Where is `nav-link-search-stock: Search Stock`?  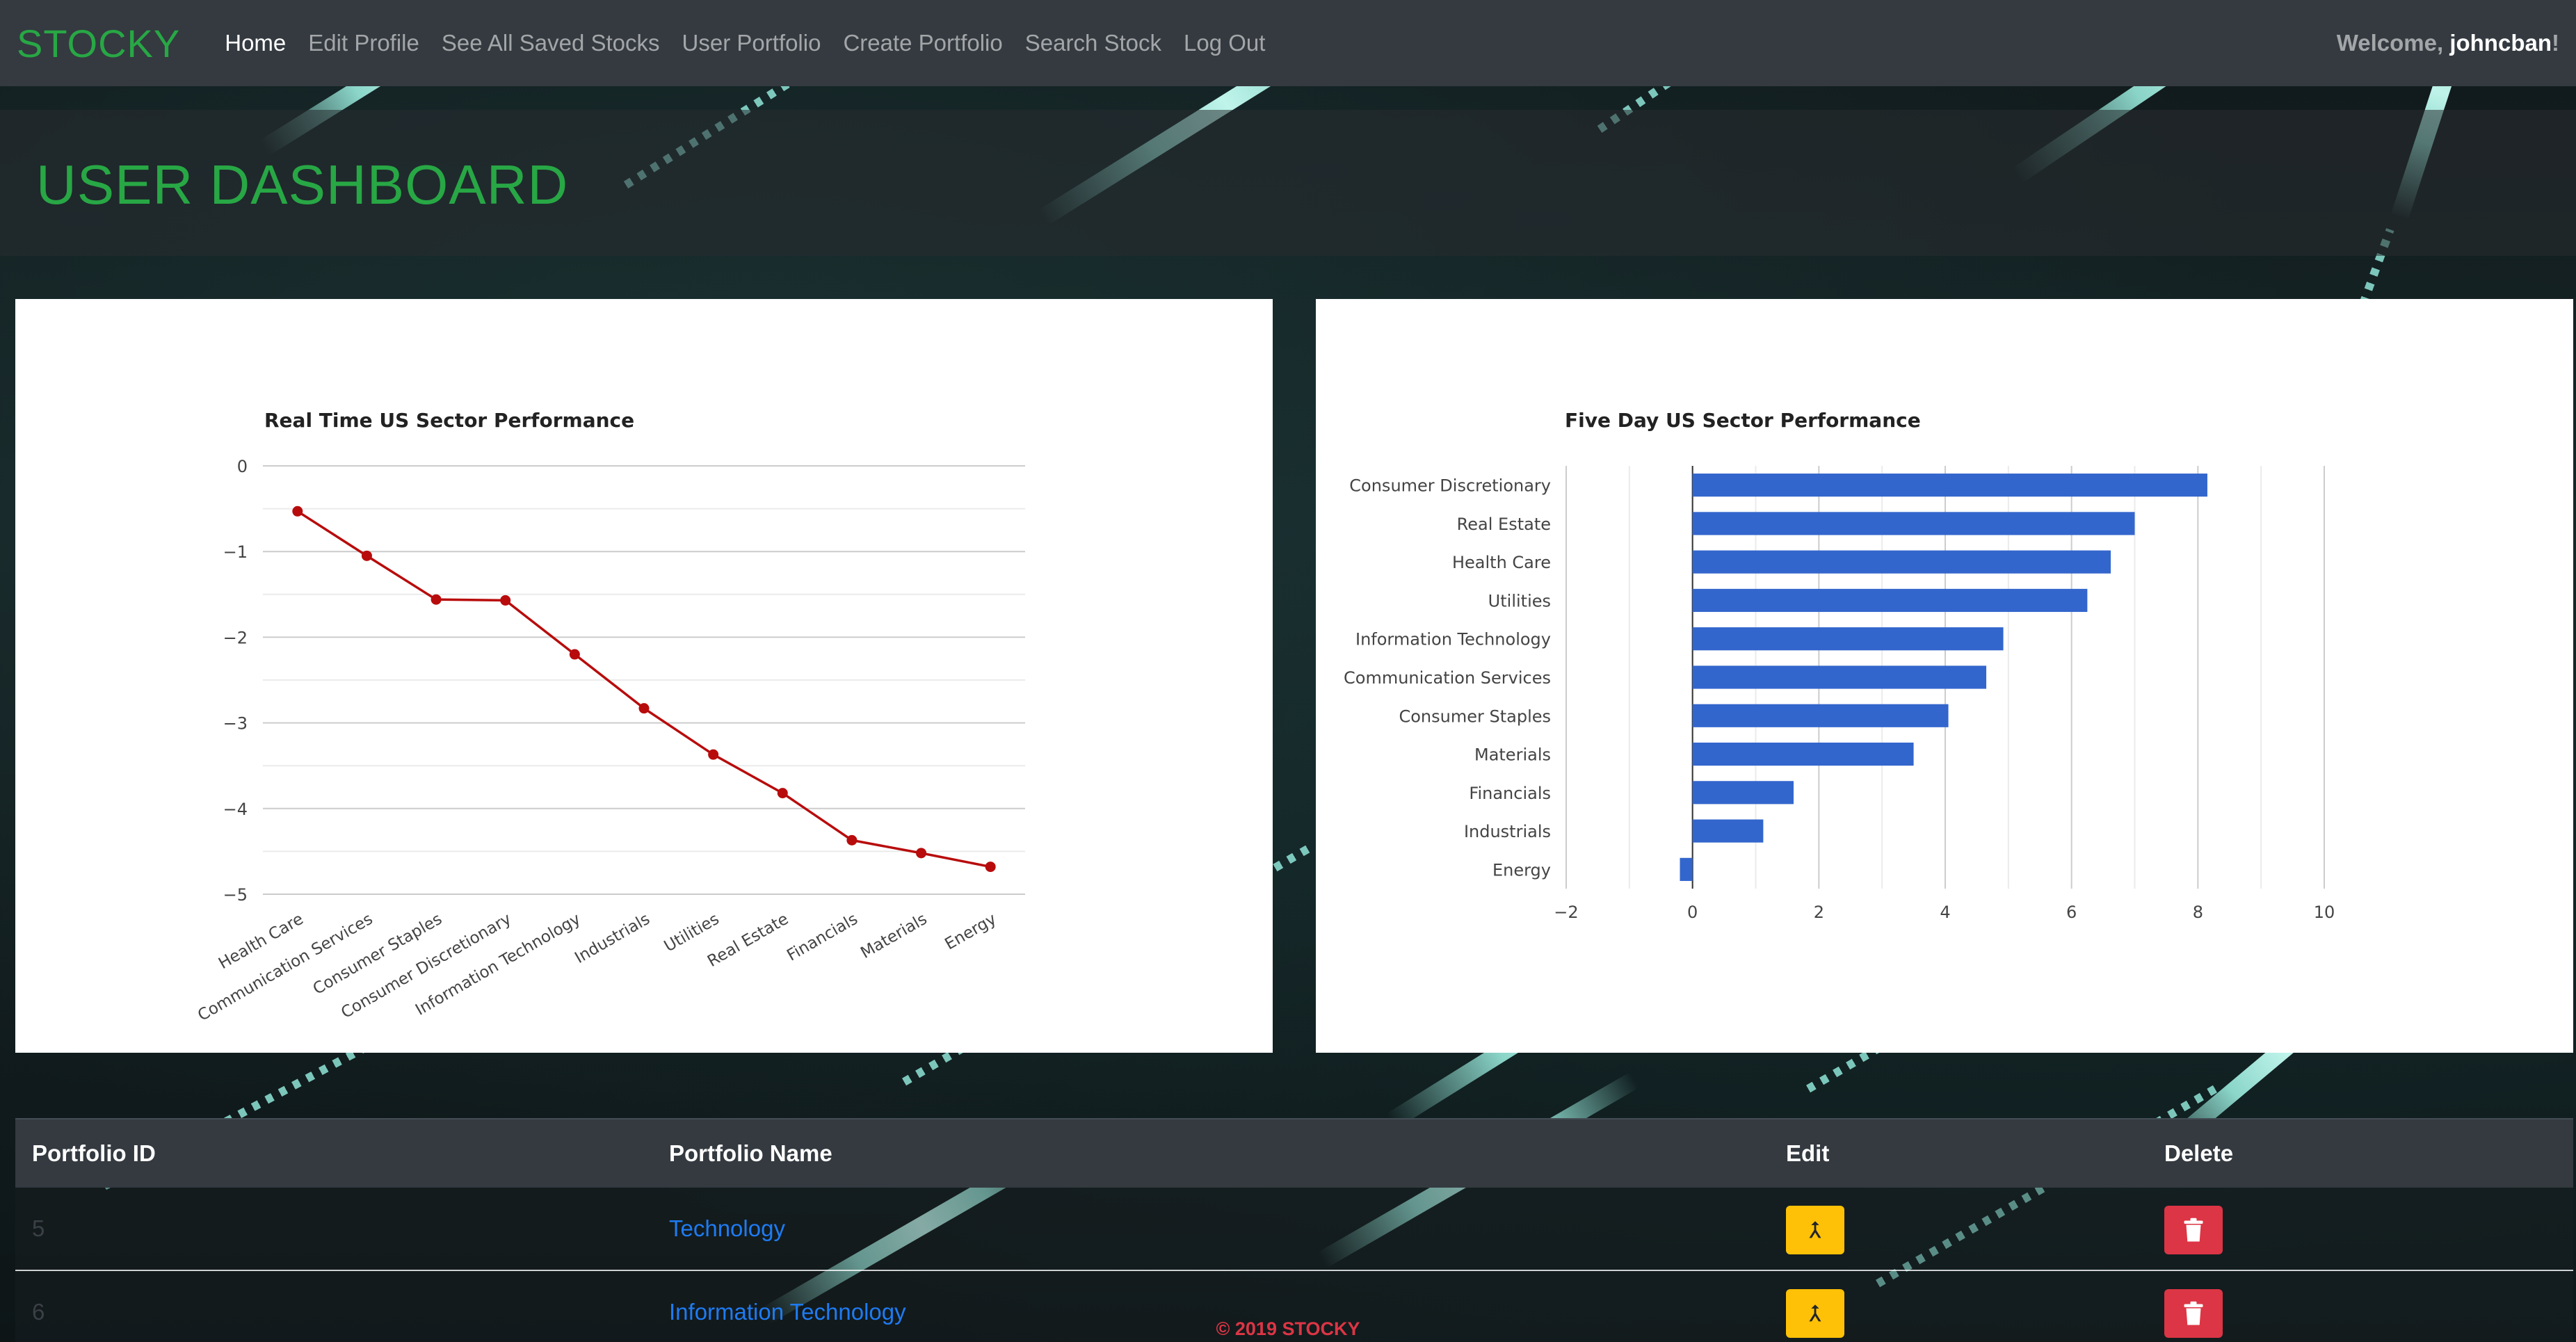 nav-link-search-stock: Search Stock is located at coordinates (1093, 43).